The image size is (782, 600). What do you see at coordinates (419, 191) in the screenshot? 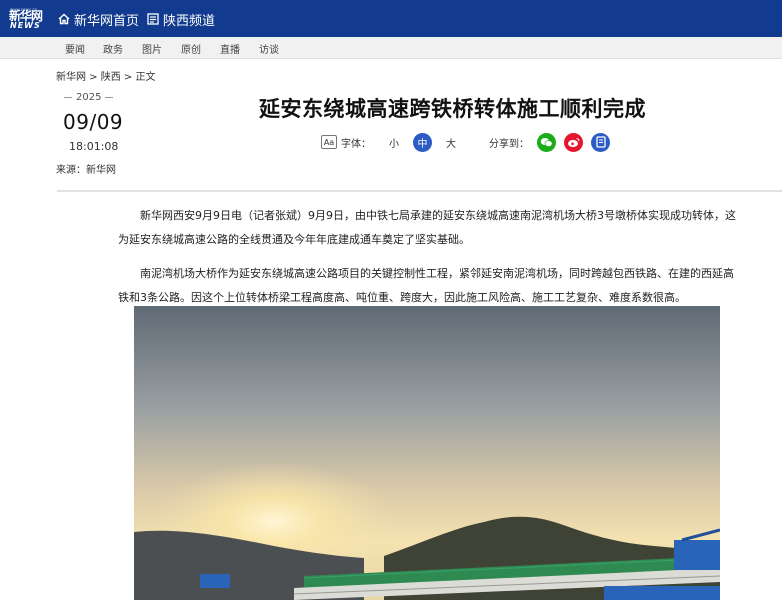
I see `header-divider` at bounding box center [419, 191].